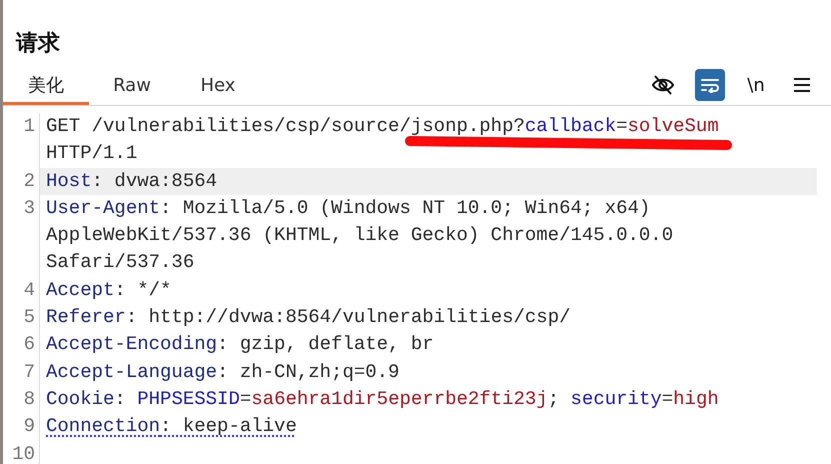 The height and width of the screenshot is (464, 831). Describe the element at coordinates (382, 126) in the screenshot. I see `code-line: GET /vulnerabilities/csp/source/jsonp.php?callback=solveSum` at that location.